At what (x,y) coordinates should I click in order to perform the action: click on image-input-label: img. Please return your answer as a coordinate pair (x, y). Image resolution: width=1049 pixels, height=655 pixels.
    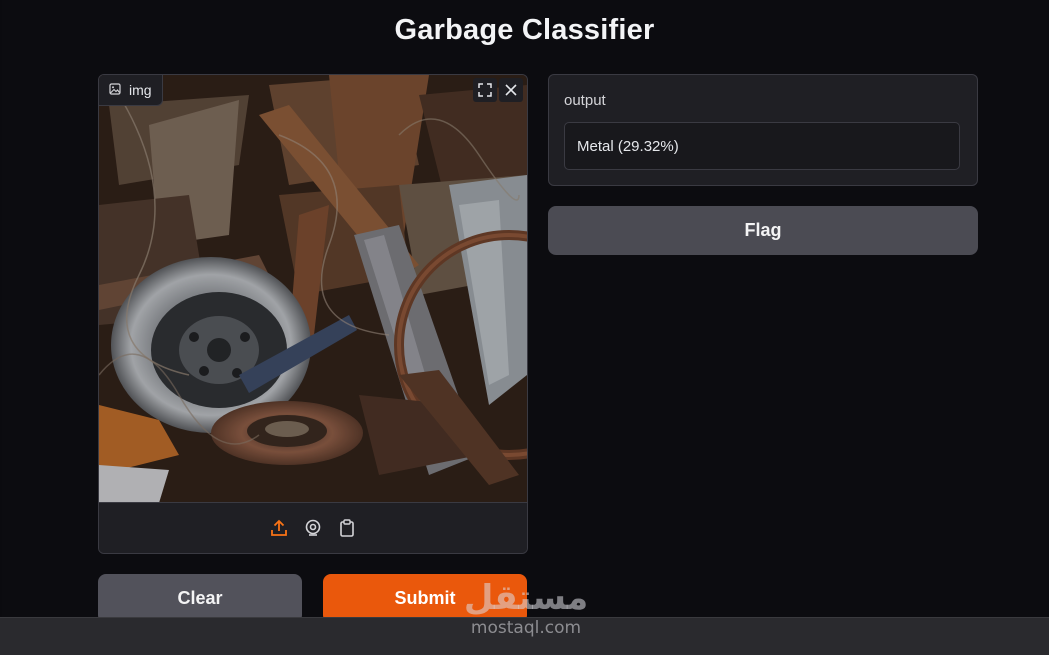
    Looking at the image, I should click on (131, 90).